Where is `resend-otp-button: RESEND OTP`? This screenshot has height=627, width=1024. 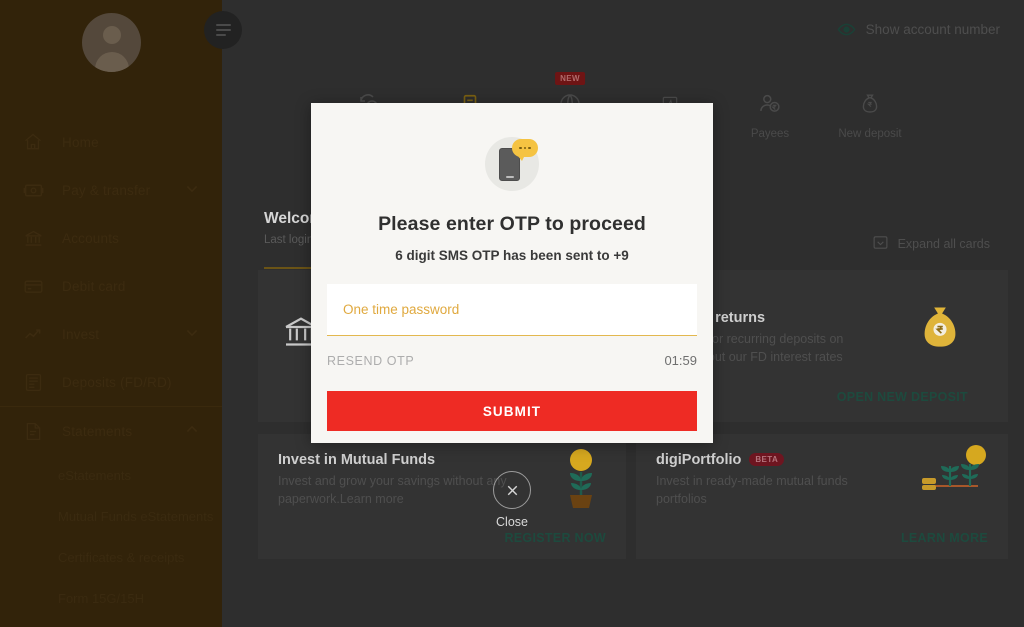 resend-otp-button: RESEND OTP is located at coordinates (370, 361).